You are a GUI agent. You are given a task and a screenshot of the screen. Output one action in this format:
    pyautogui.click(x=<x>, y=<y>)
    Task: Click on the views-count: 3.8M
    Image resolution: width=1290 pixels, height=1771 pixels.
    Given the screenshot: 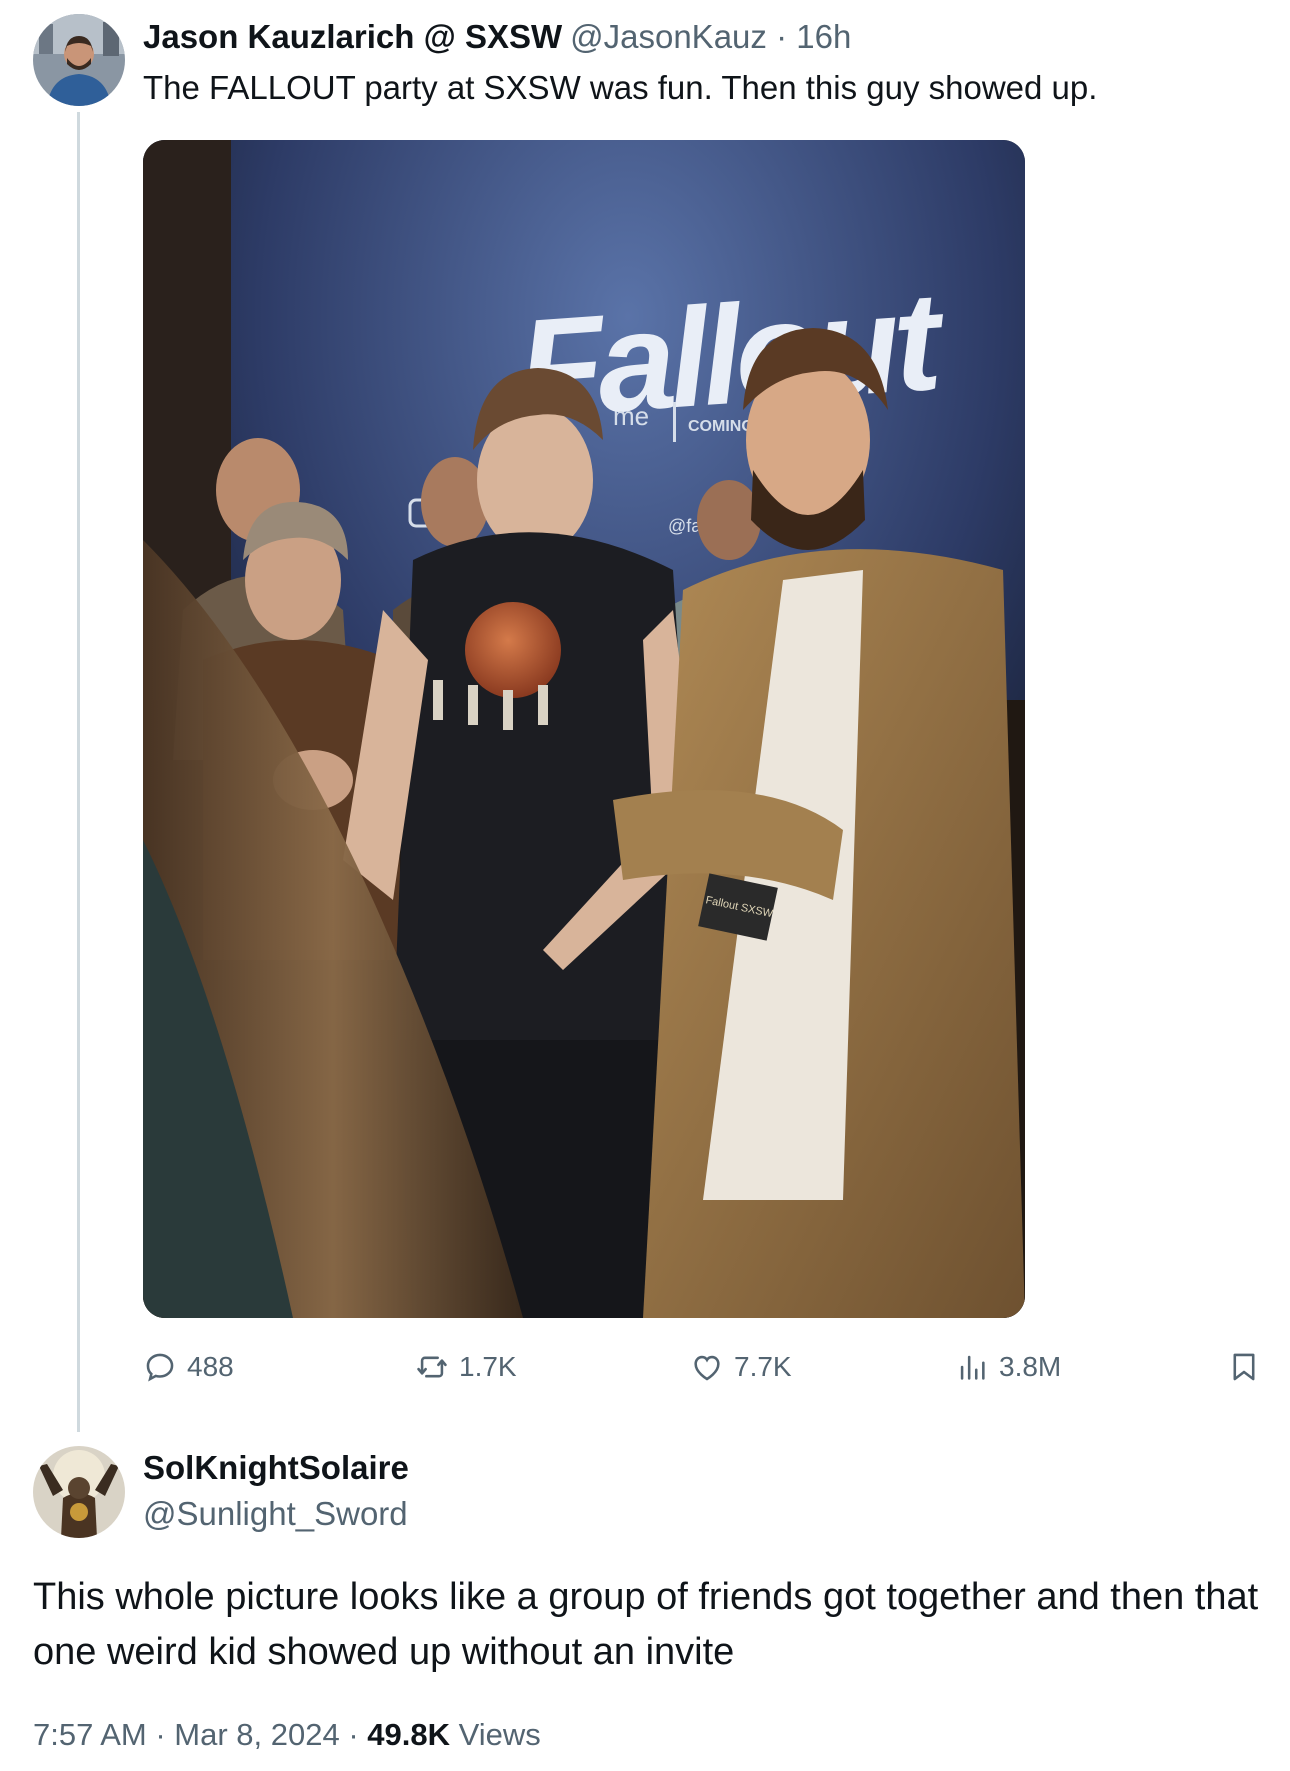 What is the action you would take?
    pyautogui.click(x=1030, y=1366)
    